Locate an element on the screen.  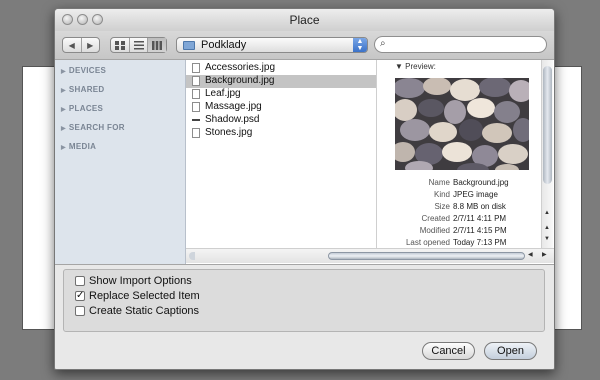
sidebar-section-media: ▶ MEDIA is located at coordinates (78, 146).